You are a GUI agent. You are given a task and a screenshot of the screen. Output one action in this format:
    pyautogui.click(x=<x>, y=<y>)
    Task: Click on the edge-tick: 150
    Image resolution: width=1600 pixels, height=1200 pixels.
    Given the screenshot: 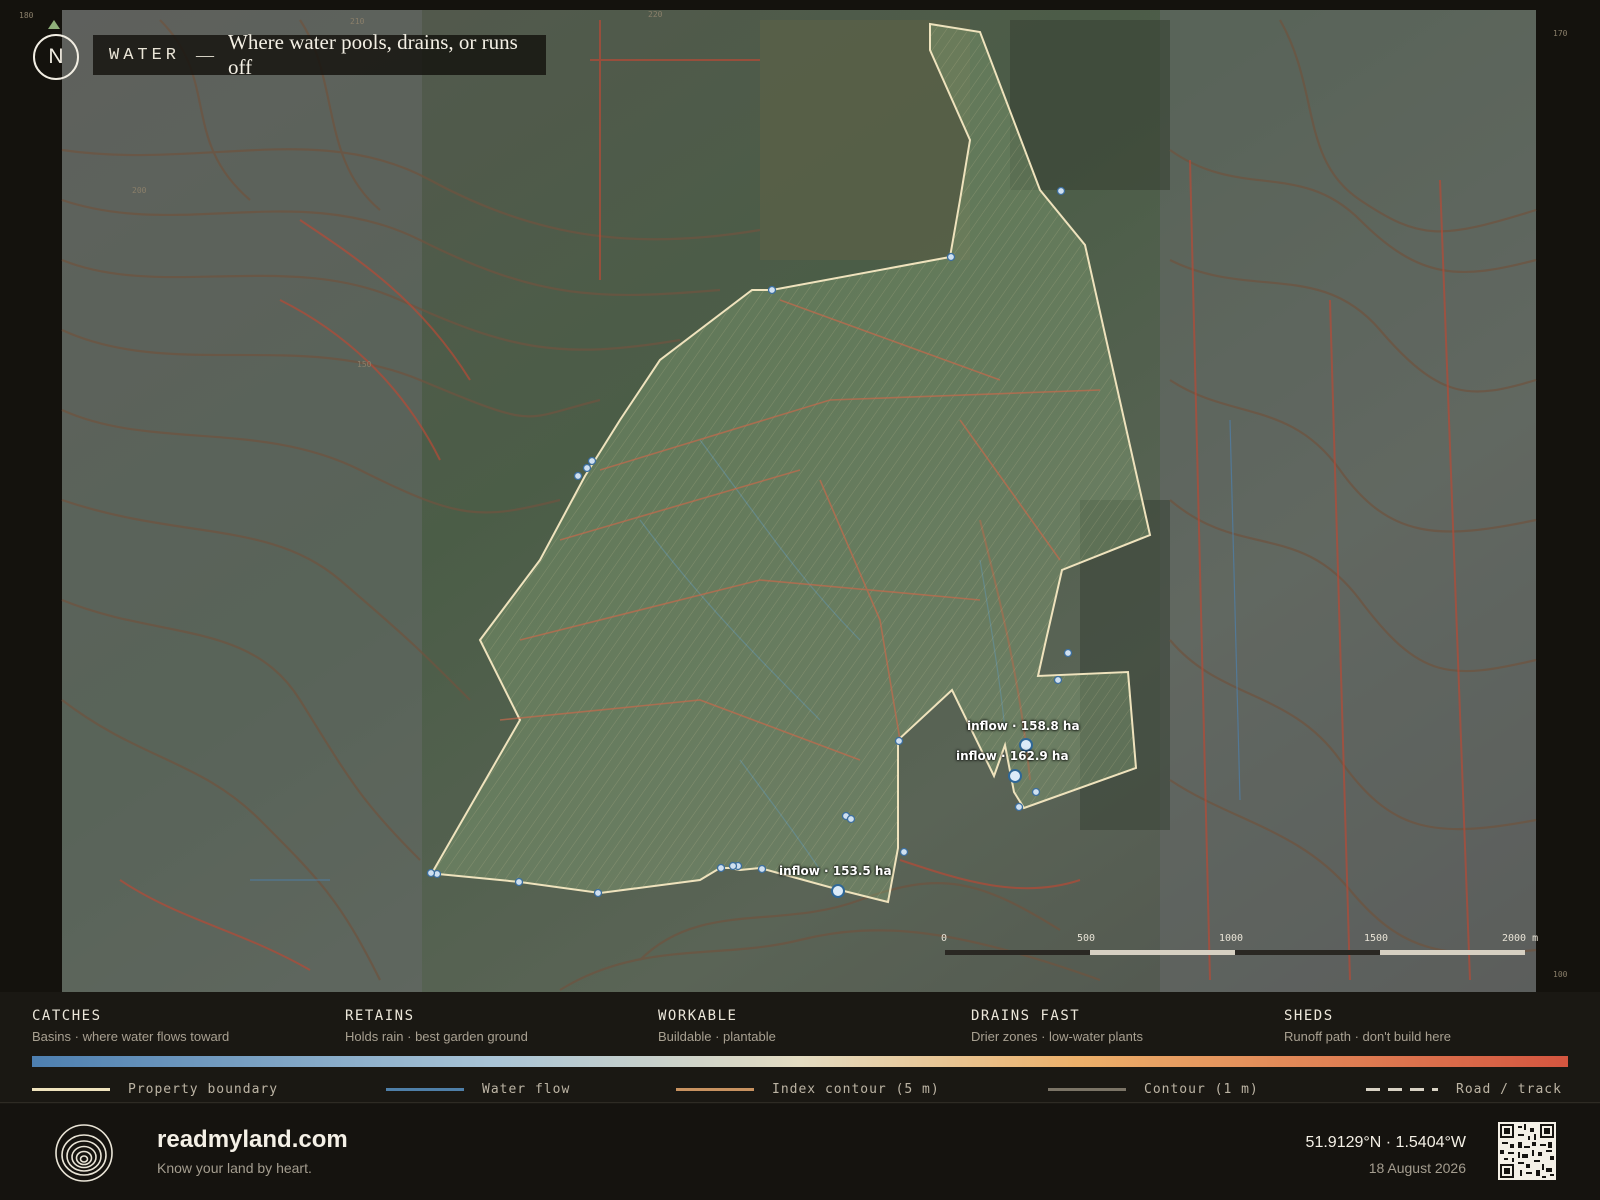 What is the action you would take?
    pyautogui.click(x=364, y=364)
    